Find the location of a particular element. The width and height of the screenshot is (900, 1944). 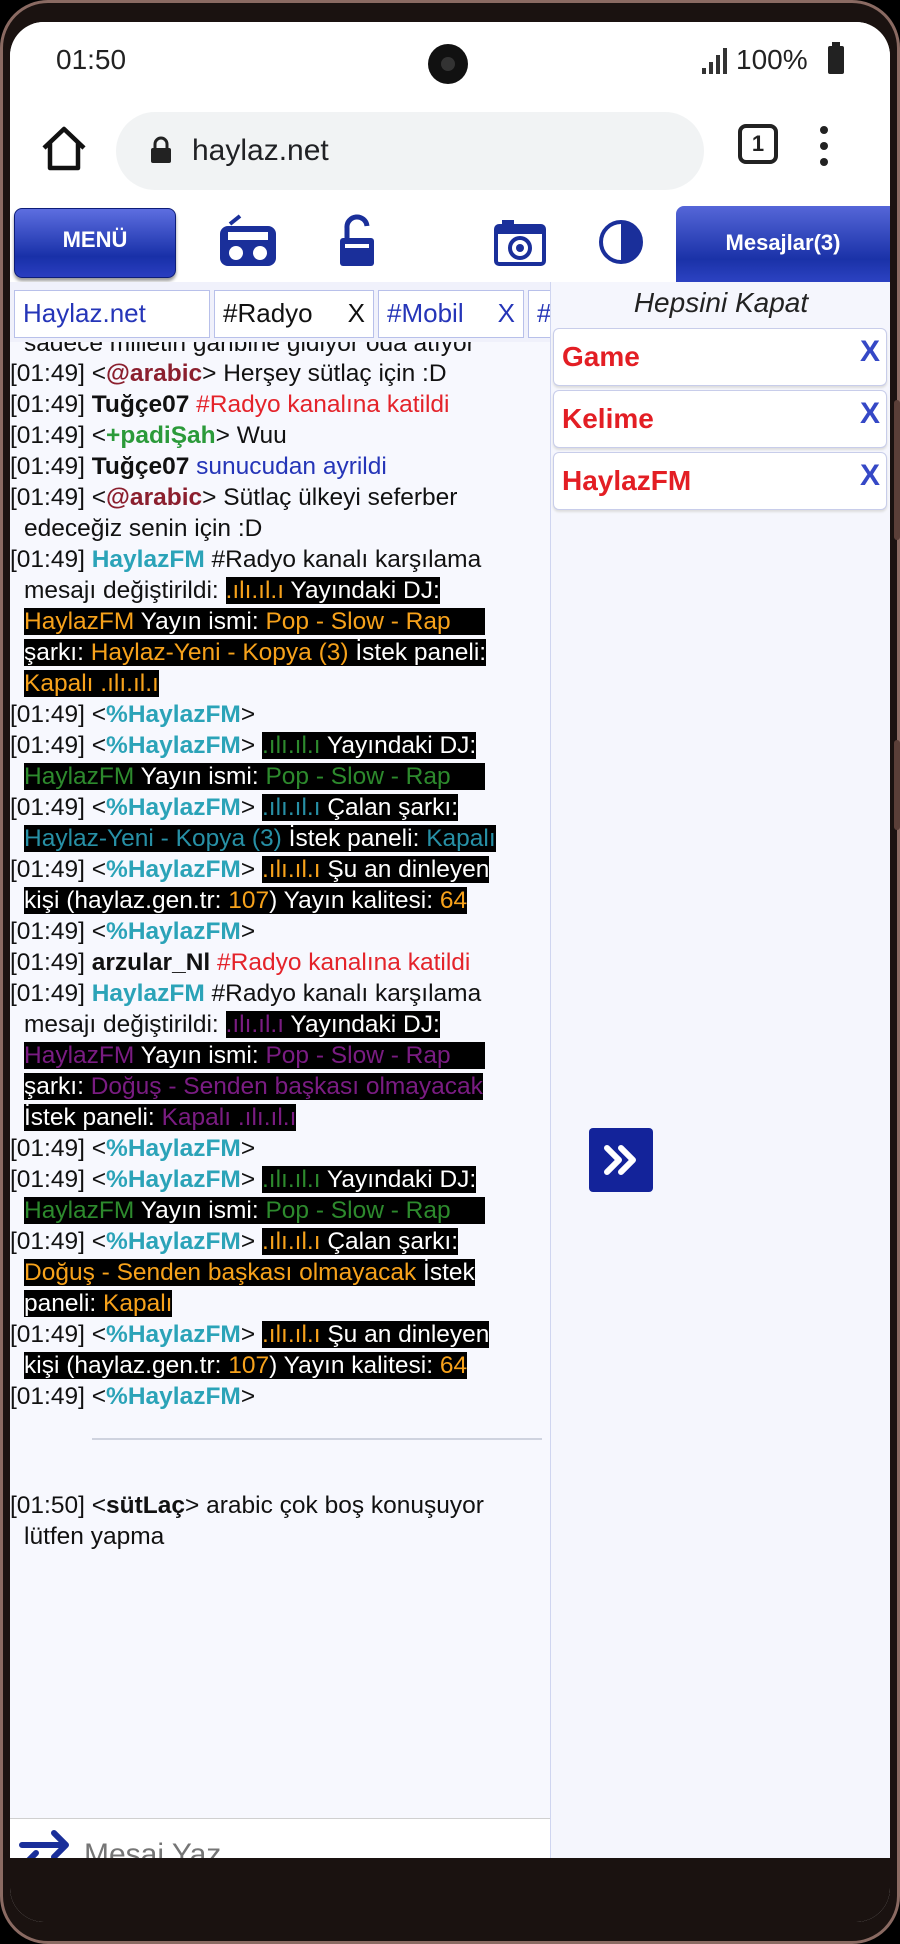

double-chevron-right-icon is located at coordinates (620, 1160).